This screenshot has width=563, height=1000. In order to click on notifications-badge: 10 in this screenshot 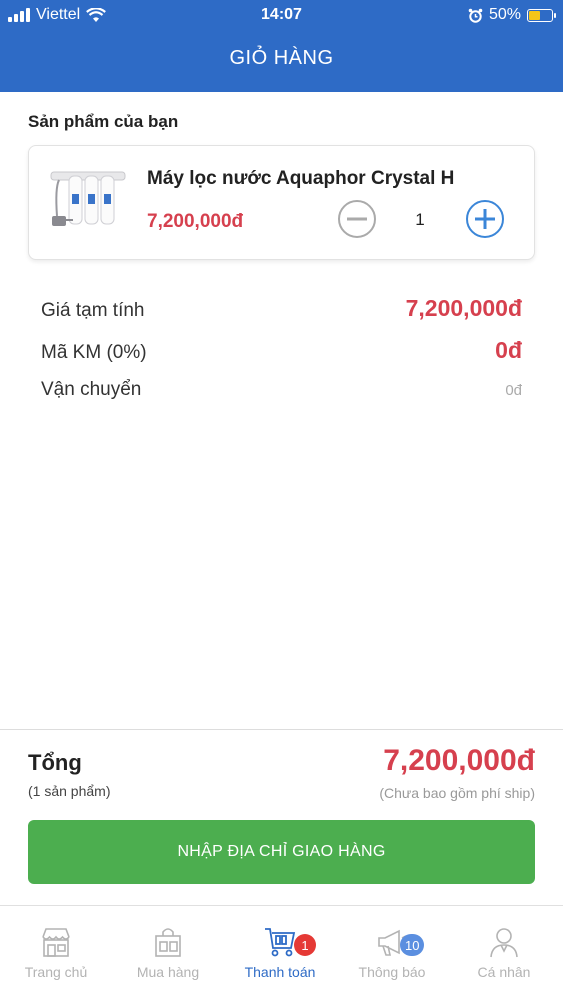, I will do `click(412, 945)`.